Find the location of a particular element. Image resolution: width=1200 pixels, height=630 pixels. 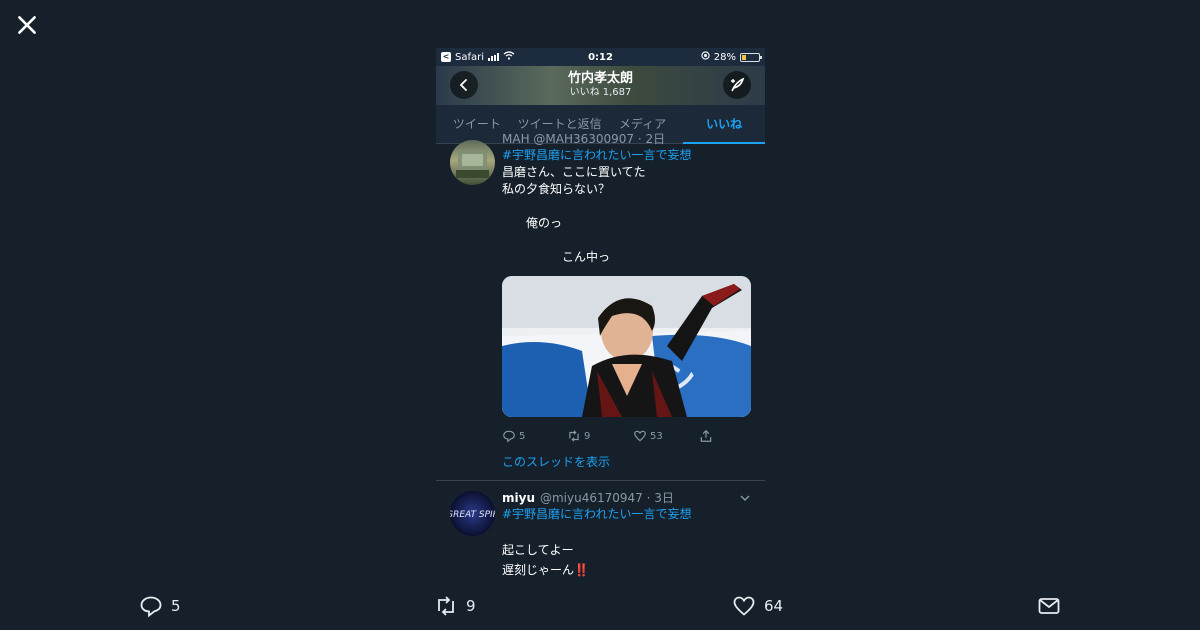

chevron-down-icon is located at coordinates (745, 498).